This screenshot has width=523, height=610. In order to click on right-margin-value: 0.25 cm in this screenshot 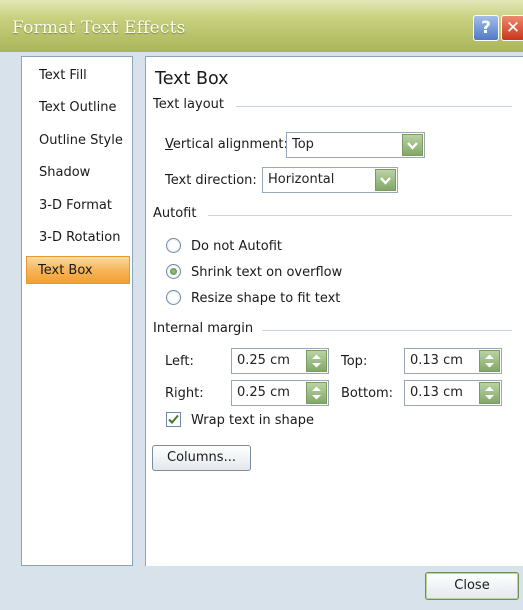, I will do `click(263, 392)`.